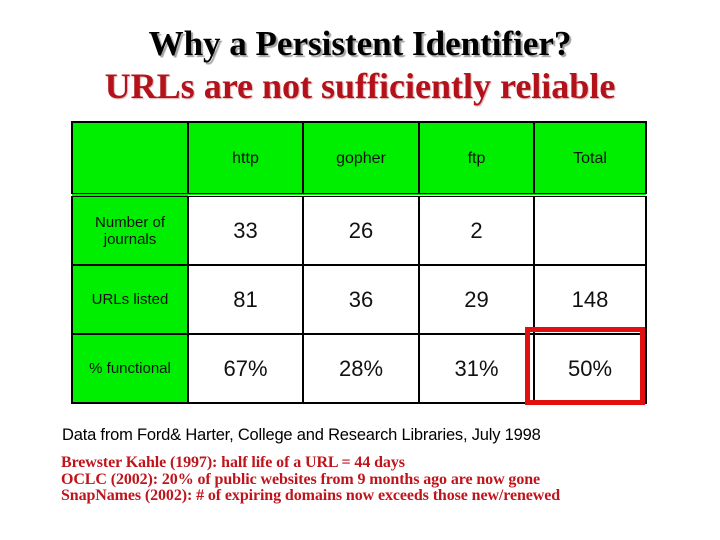  I want to click on highlight-box, so click(585, 366).